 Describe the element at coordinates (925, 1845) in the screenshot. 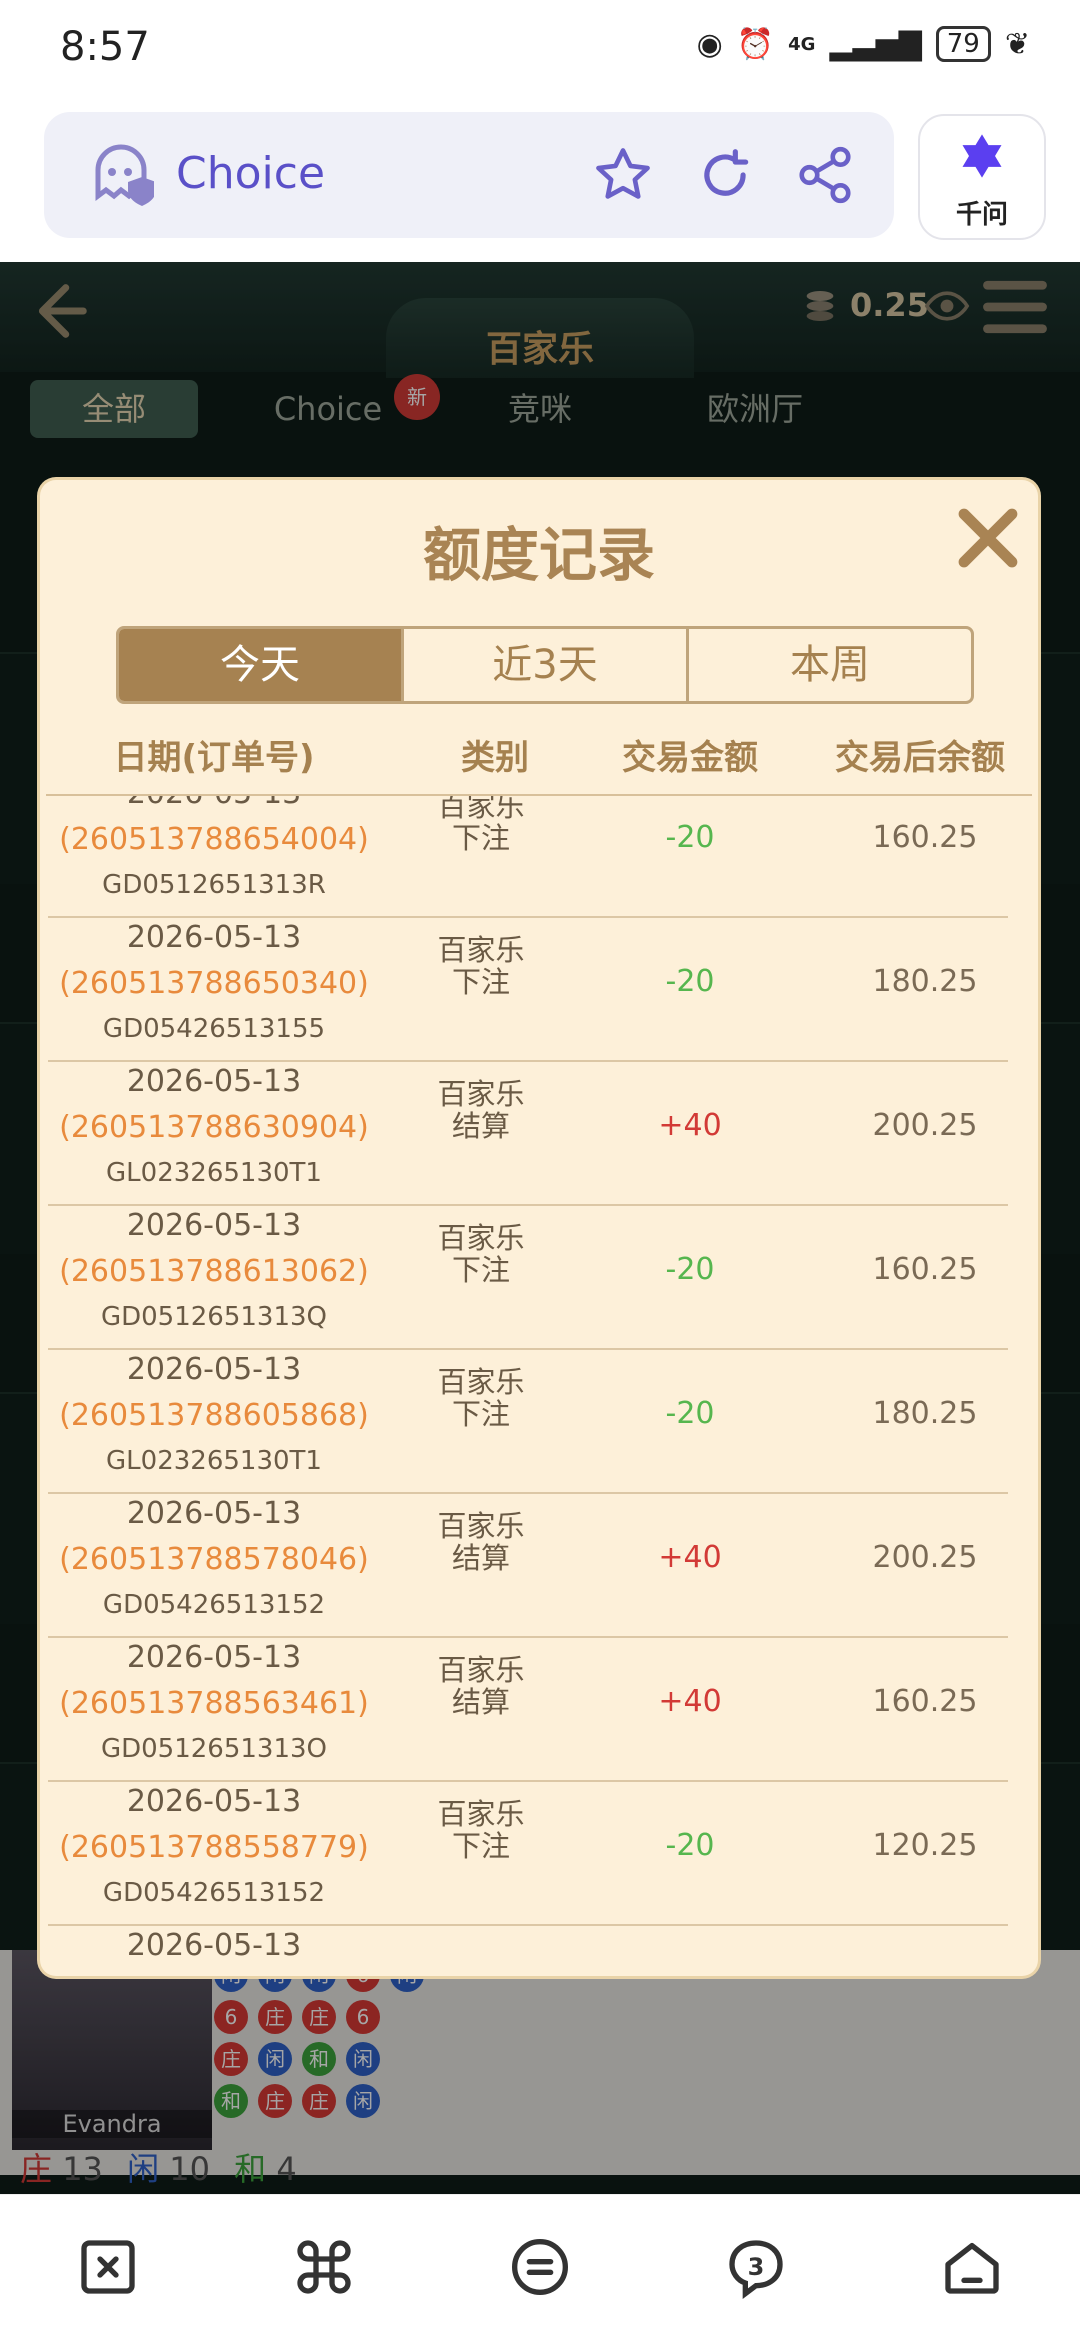

I see `record-balance: 120.25` at that location.